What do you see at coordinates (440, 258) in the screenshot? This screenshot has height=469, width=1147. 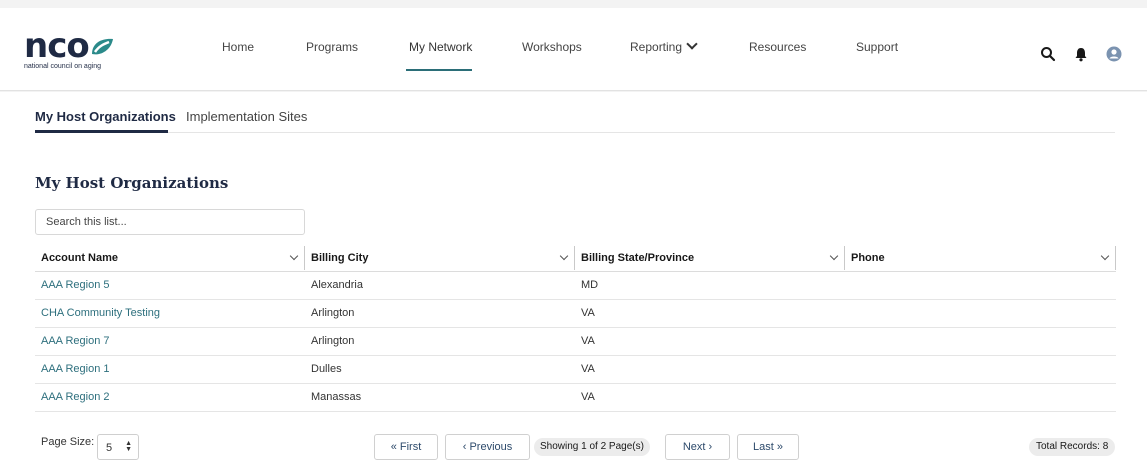 I see `column-header-billing-city: Billing City` at bounding box center [440, 258].